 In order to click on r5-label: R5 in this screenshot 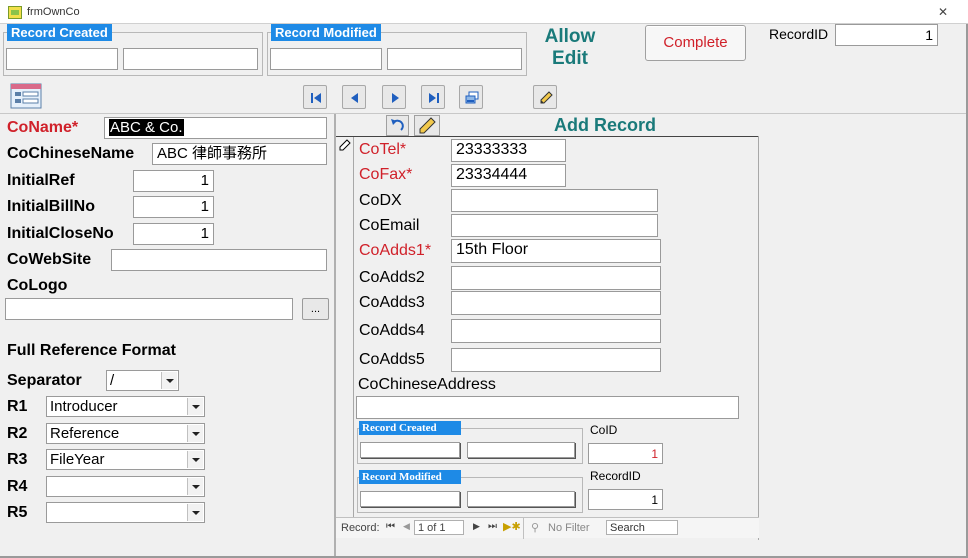, I will do `click(17, 512)`.